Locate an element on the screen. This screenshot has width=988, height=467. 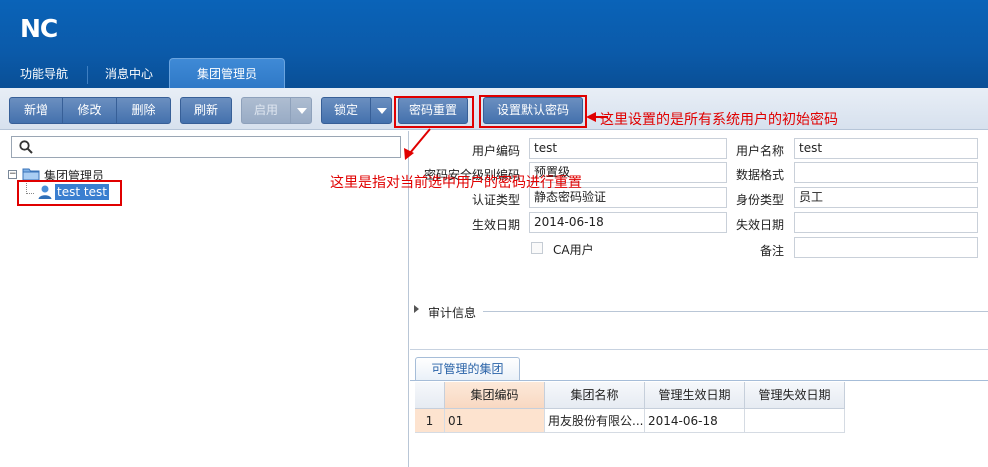
default-password-annotation: 这里设置的是所有系统用户的初始密码 is located at coordinates (719, 120).